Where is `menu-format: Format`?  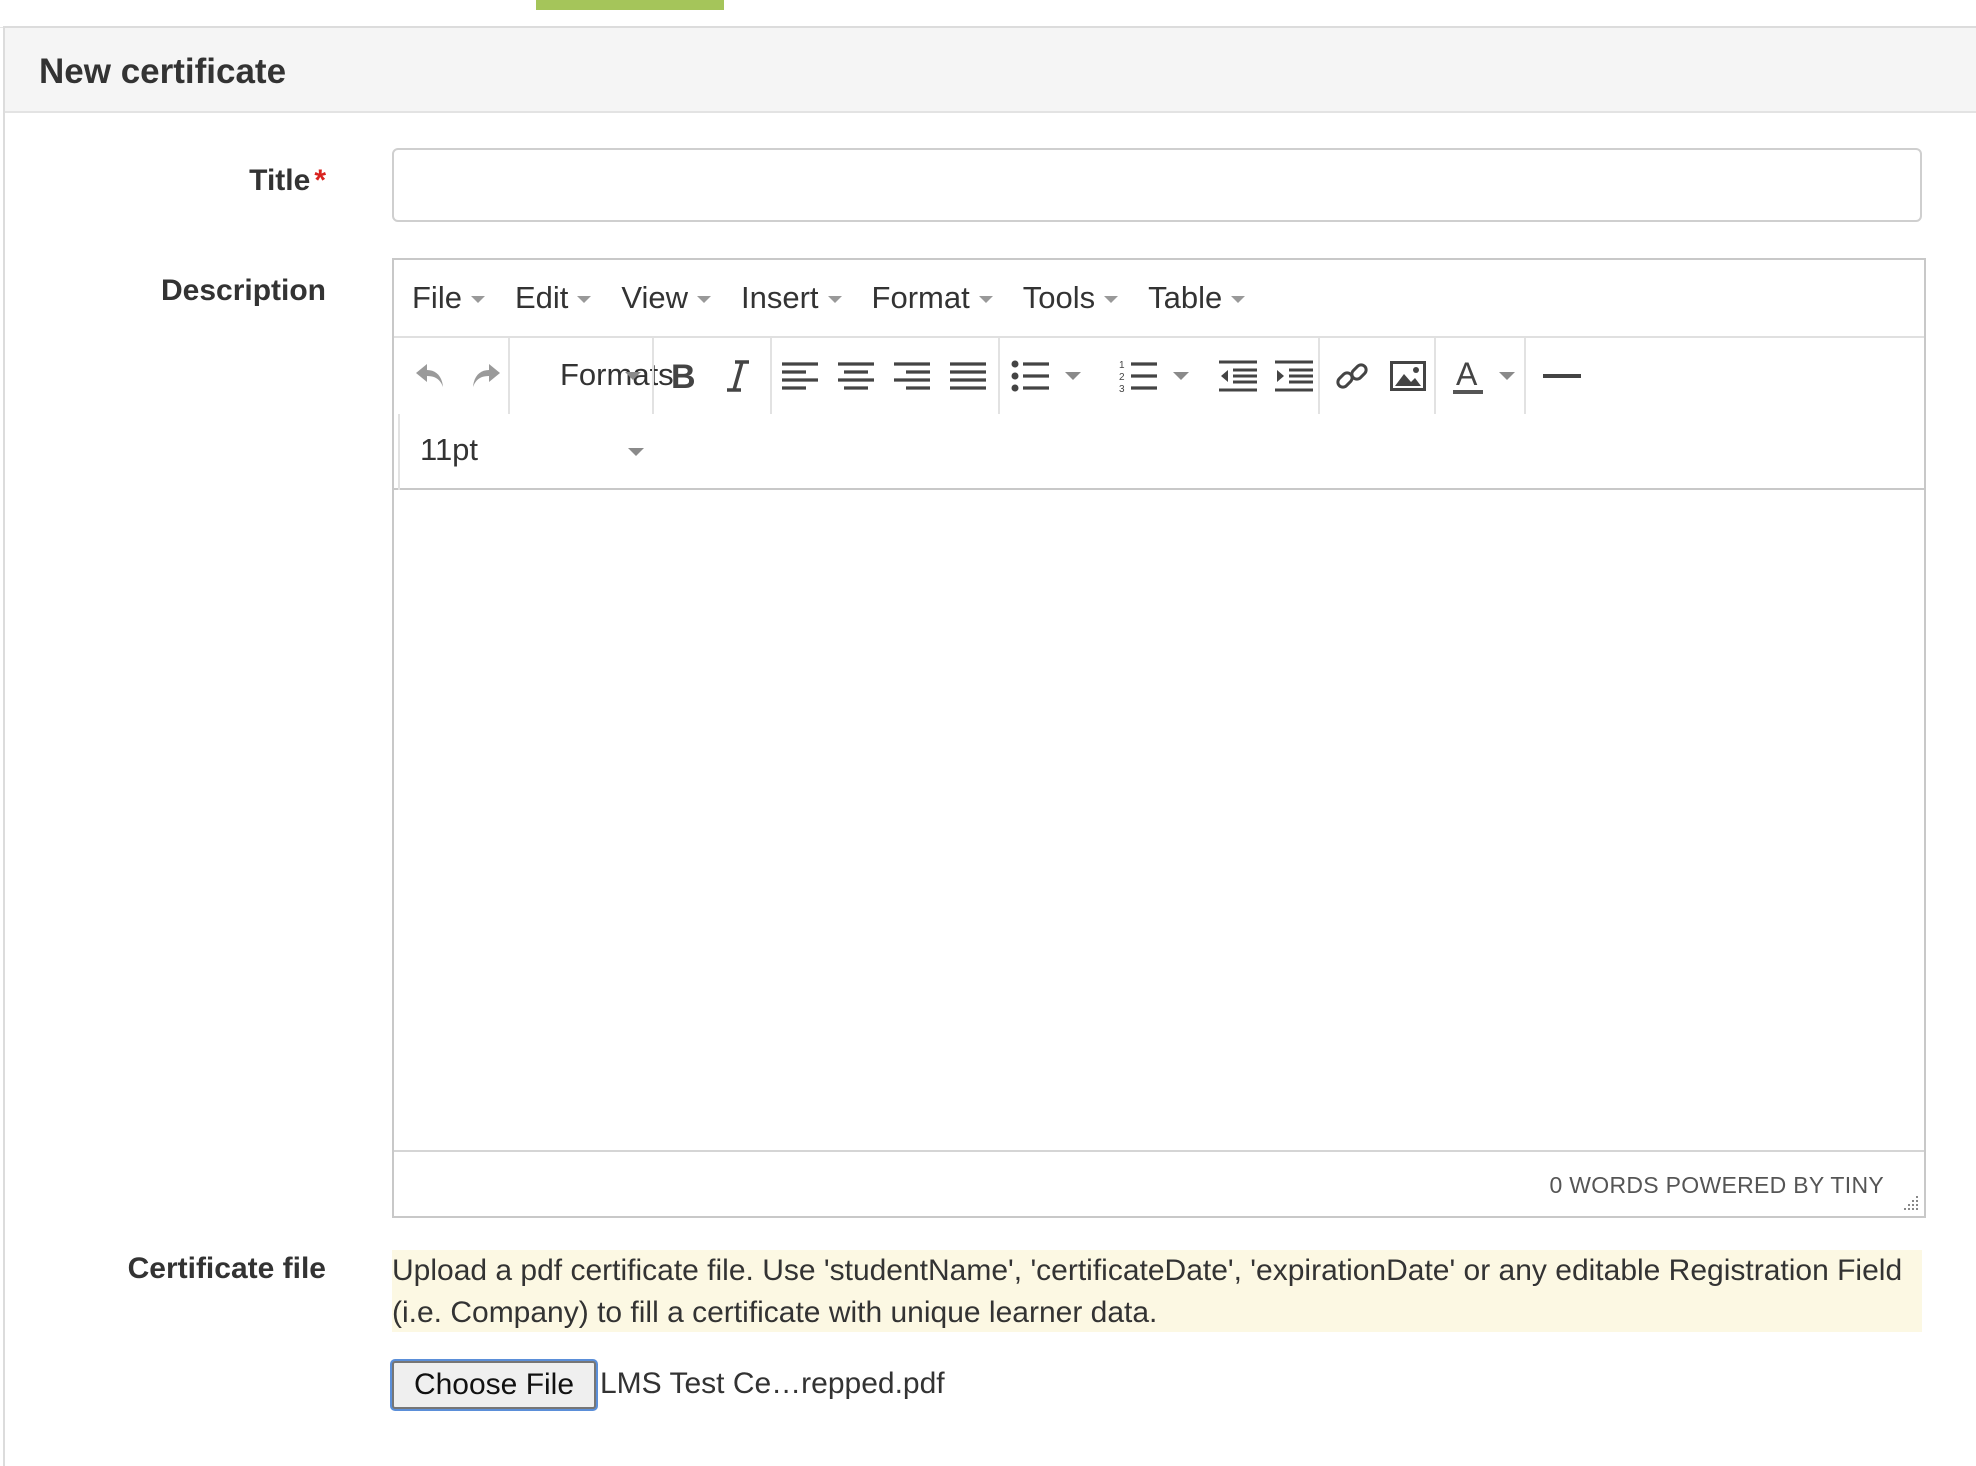 menu-format: Format is located at coordinates (932, 298).